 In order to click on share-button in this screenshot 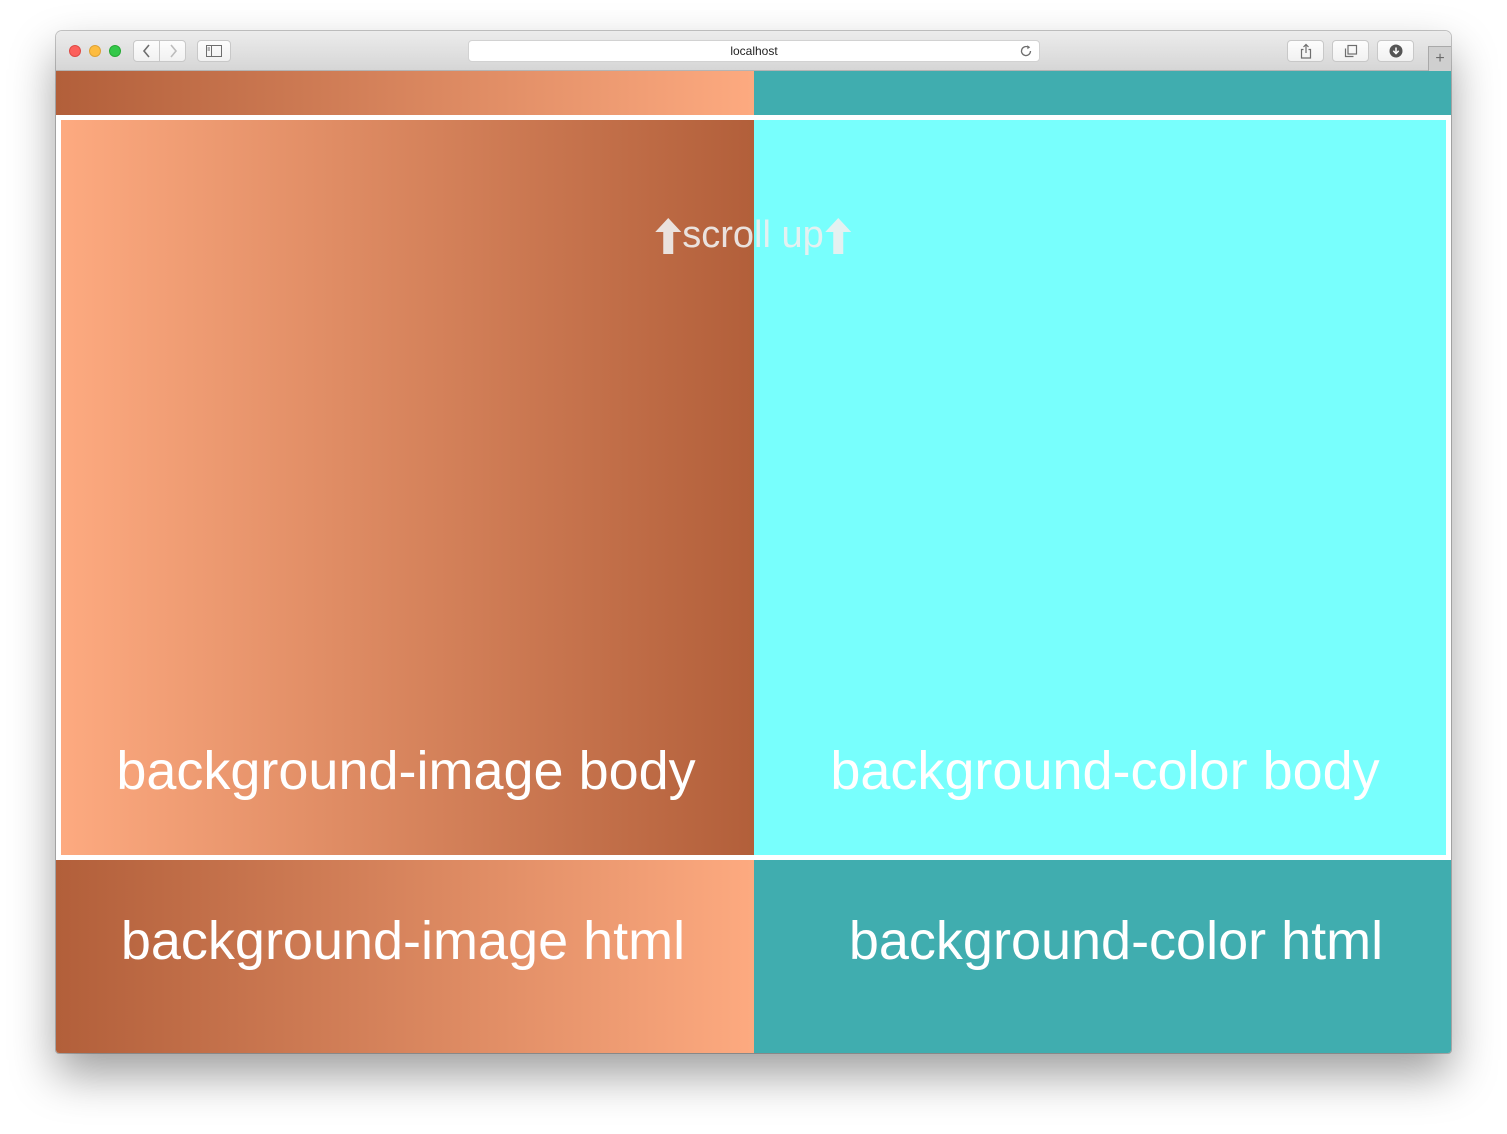, I will do `click(1305, 51)`.